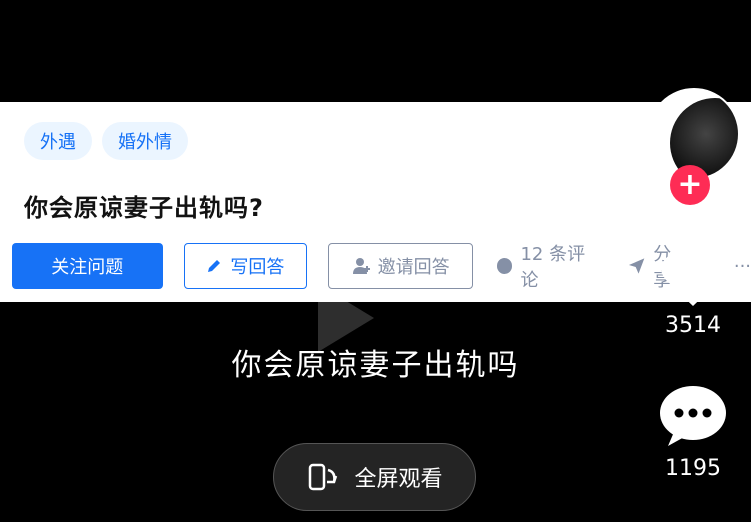  What do you see at coordinates (693, 280) in the screenshot?
I see `heart-icon` at bounding box center [693, 280].